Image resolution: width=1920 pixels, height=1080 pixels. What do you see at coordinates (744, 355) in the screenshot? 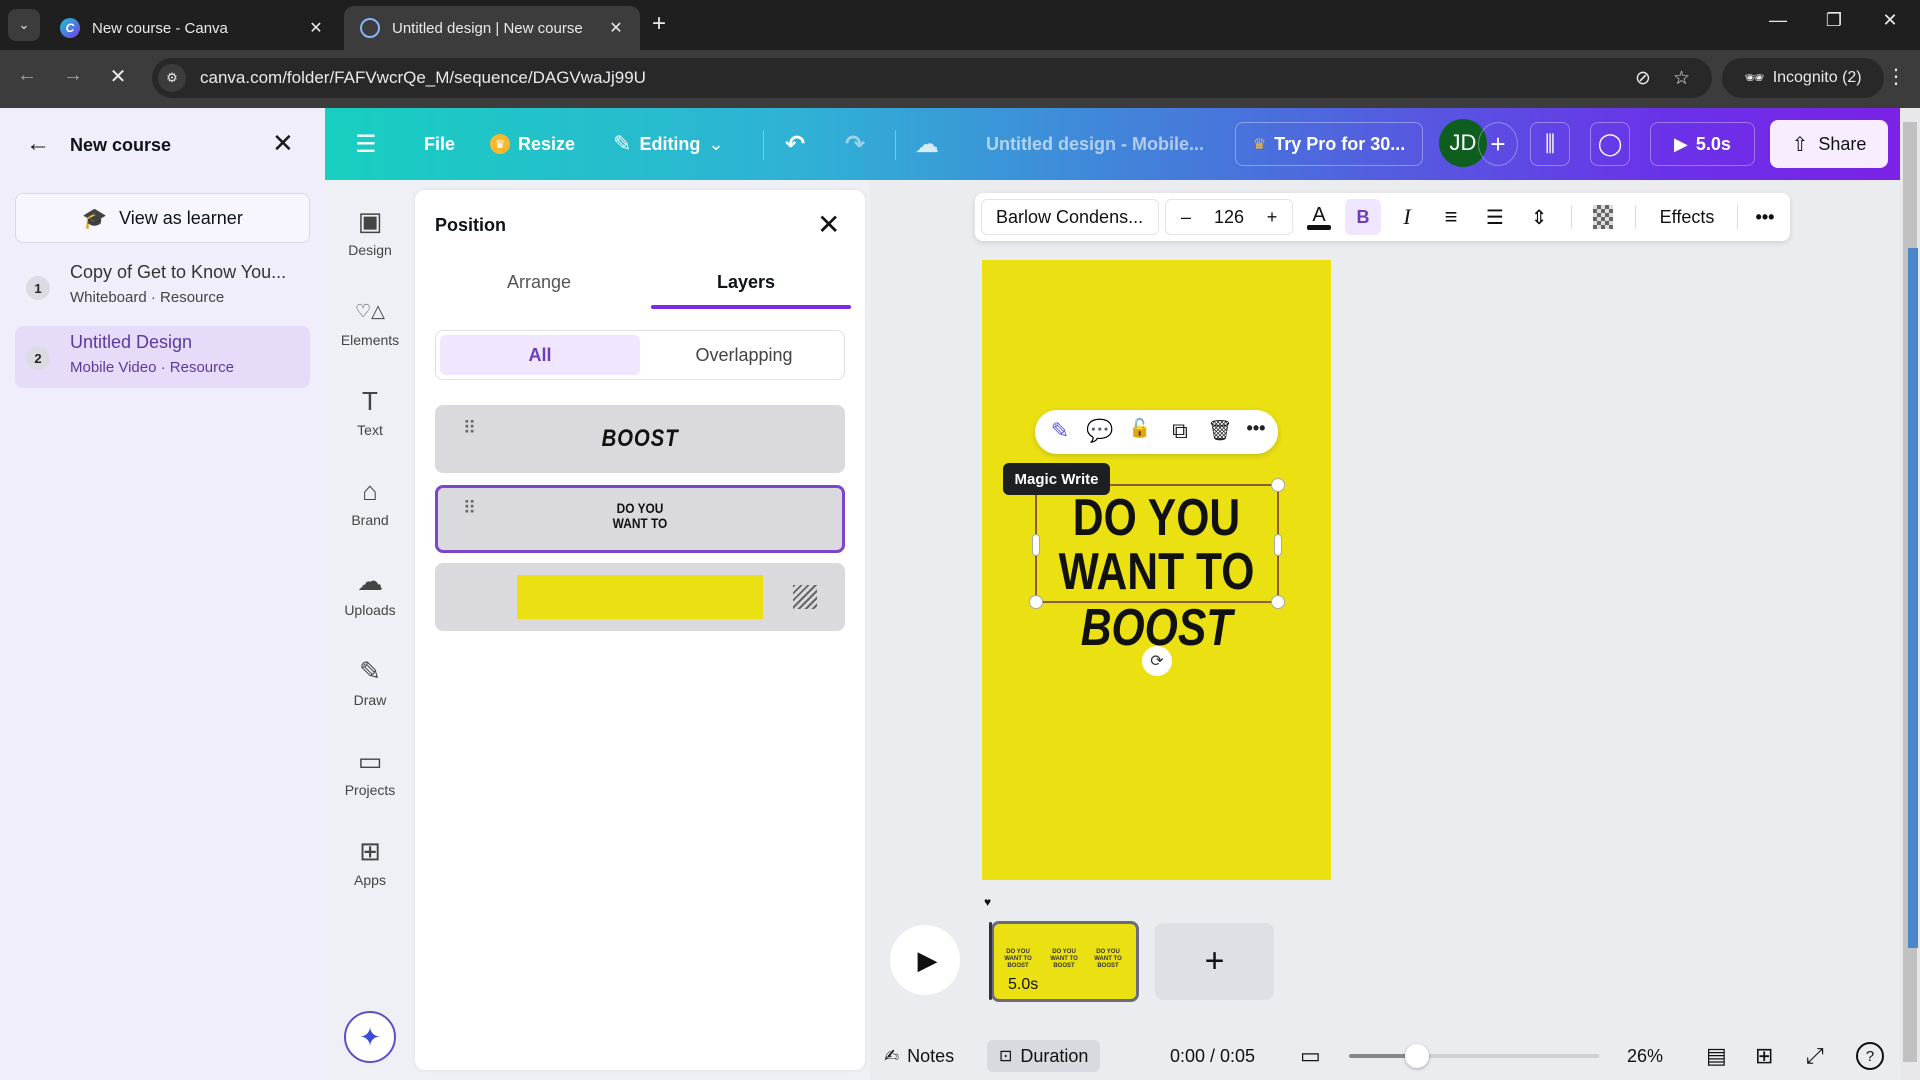
I see `filter-overlapping: Overlapping` at bounding box center [744, 355].